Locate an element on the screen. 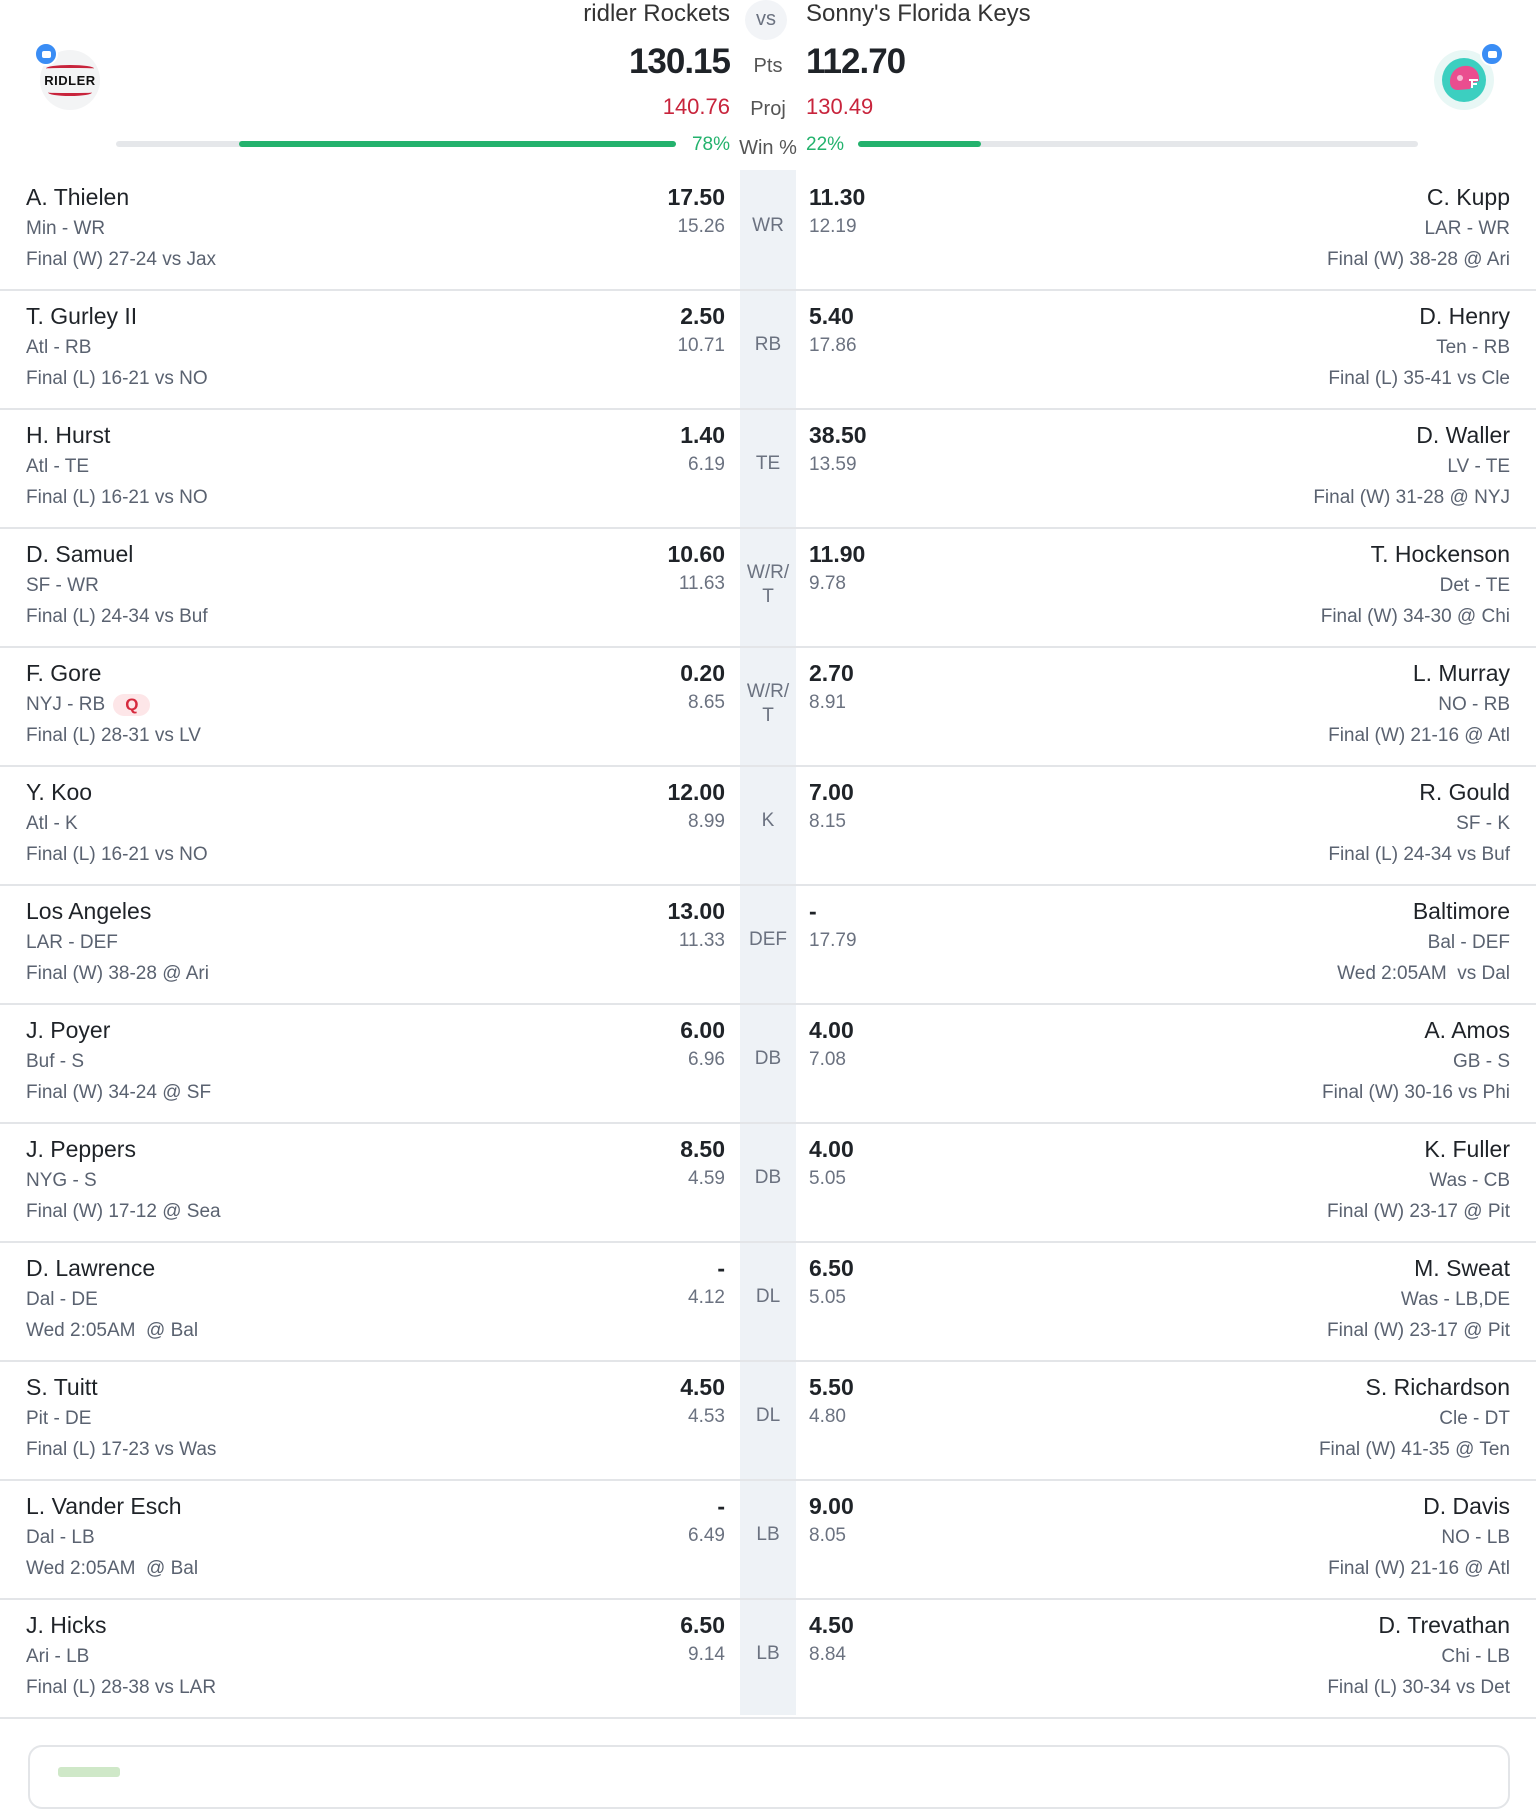 Image resolution: width=1536 pixels, height=1809 pixels. right-player-name: D. Henry is located at coordinates (1464, 316).